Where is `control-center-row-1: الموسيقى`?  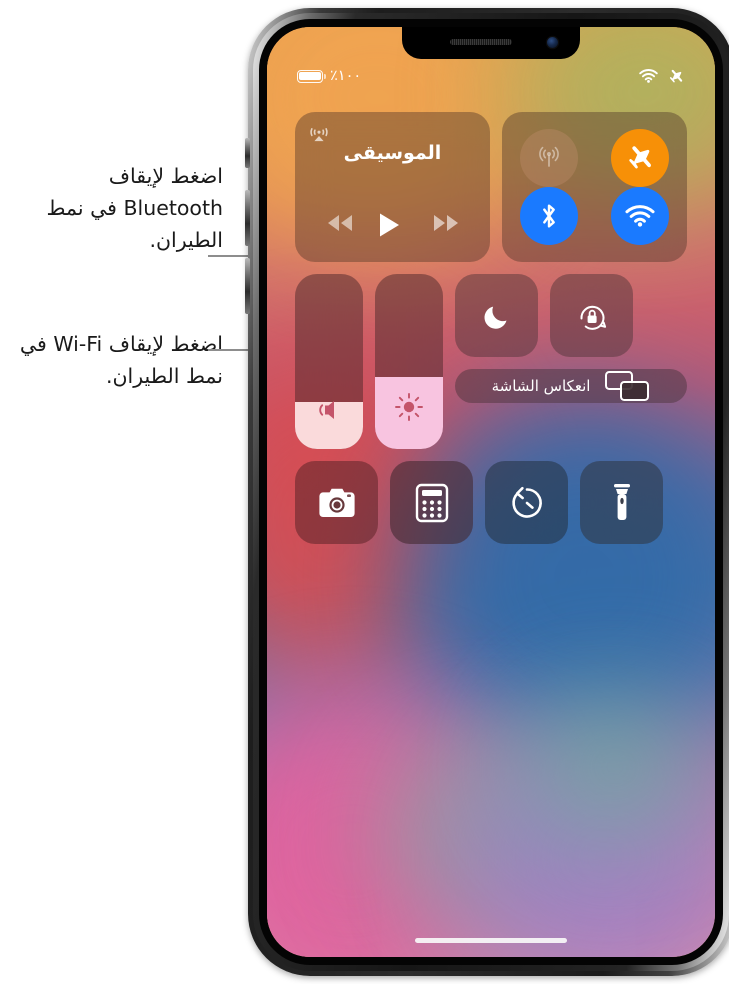
control-center-row-1: الموسيقى is located at coordinates (491, 187).